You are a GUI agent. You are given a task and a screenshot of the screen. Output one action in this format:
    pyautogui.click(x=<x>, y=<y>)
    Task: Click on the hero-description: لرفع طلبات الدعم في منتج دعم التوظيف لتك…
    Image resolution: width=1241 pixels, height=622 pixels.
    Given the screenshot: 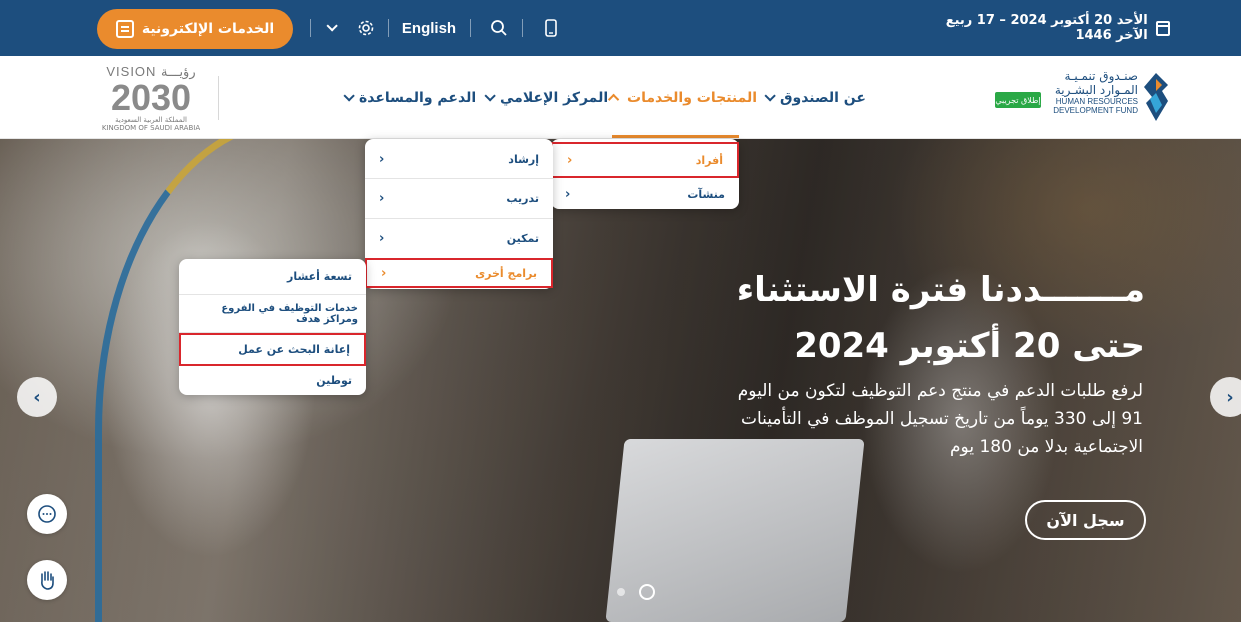 What is the action you would take?
    pyautogui.click(x=940, y=419)
    